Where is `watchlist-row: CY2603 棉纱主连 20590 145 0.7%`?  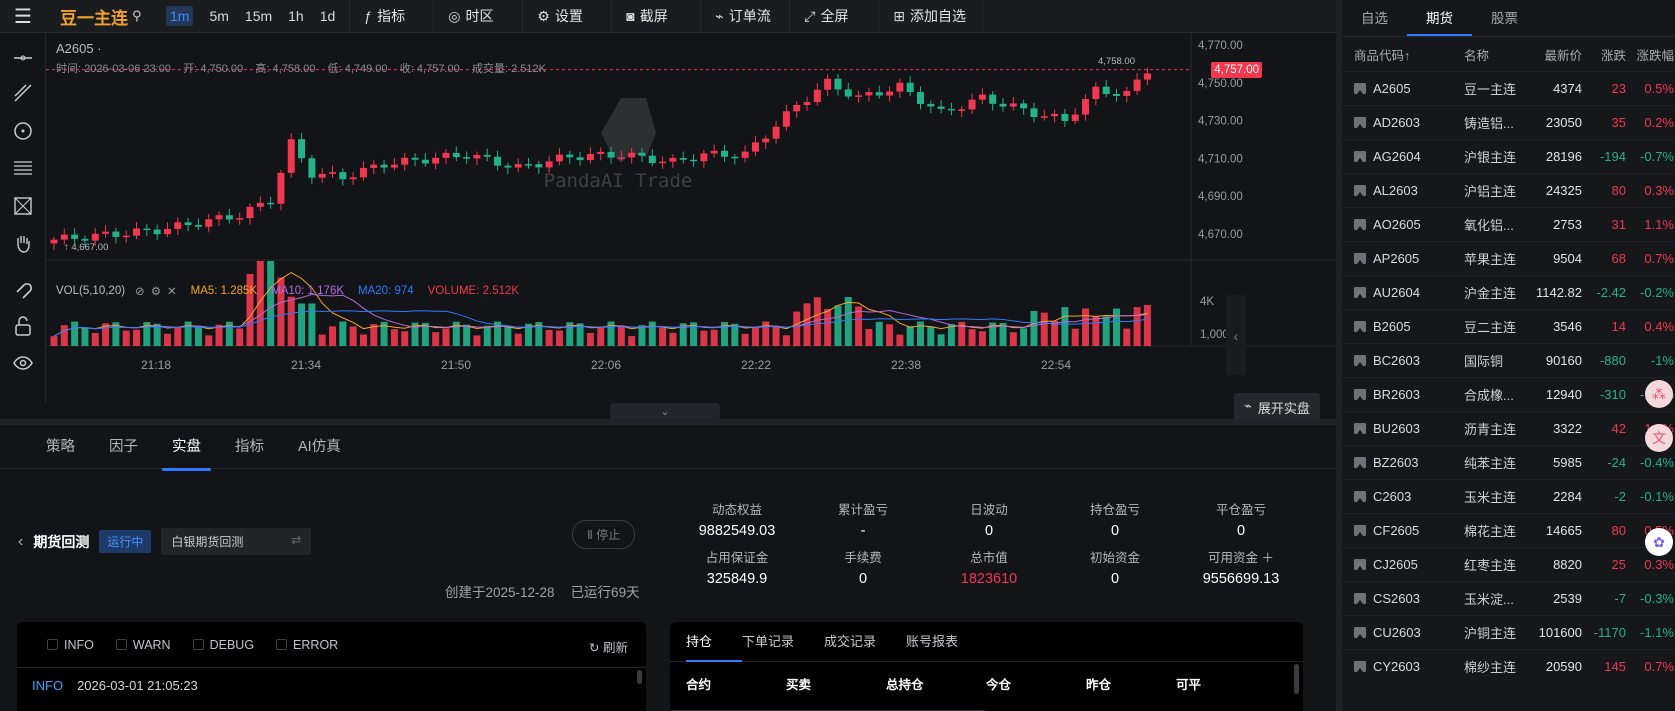
watchlist-row: CY2603 棉纱主连 20590 145 0.7% is located at coordinates (1508, 666).